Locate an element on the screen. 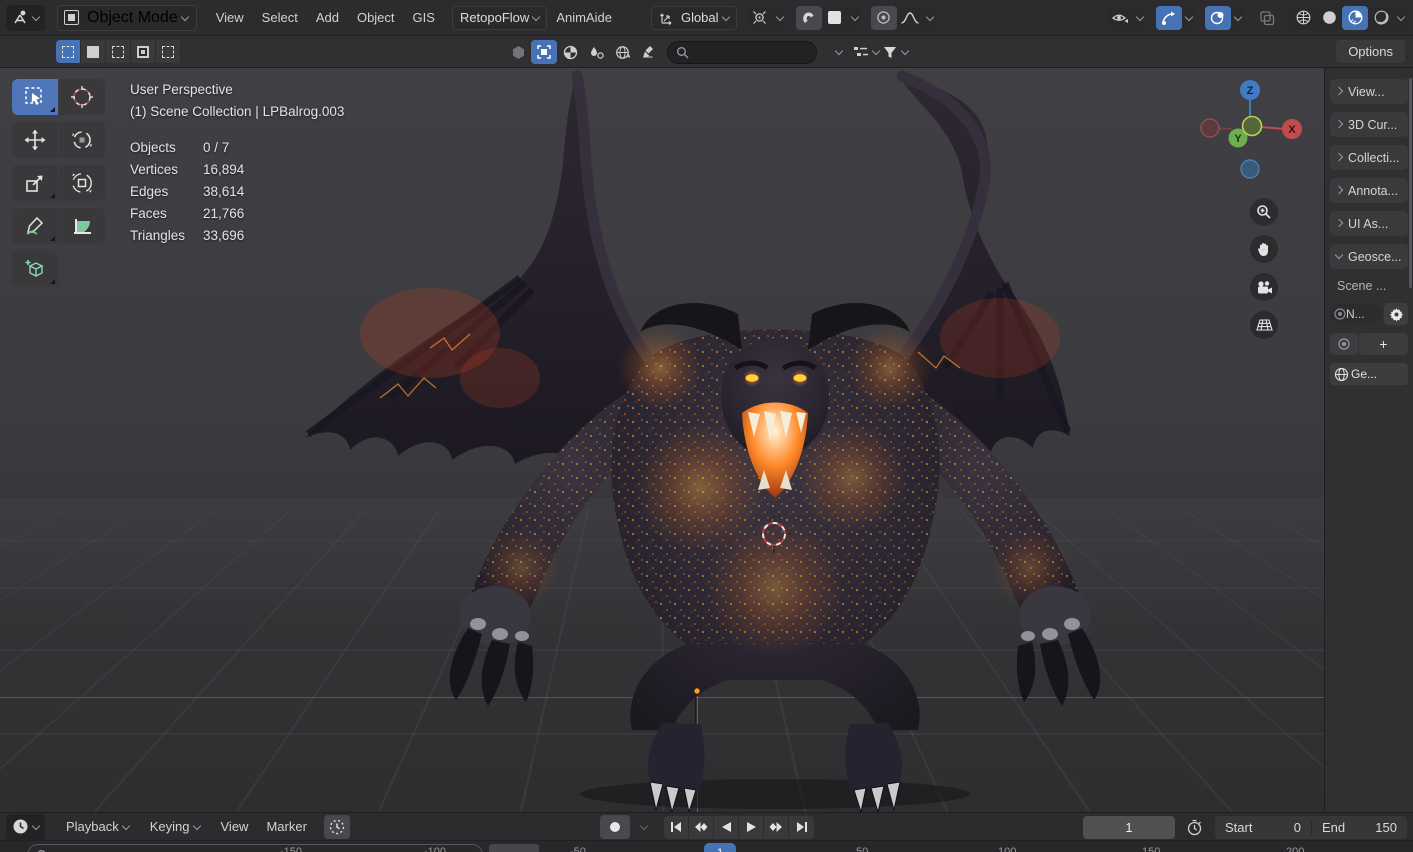 This screenshot has width=1413, height=852. measure-tool is located at coordinates (82, 226).